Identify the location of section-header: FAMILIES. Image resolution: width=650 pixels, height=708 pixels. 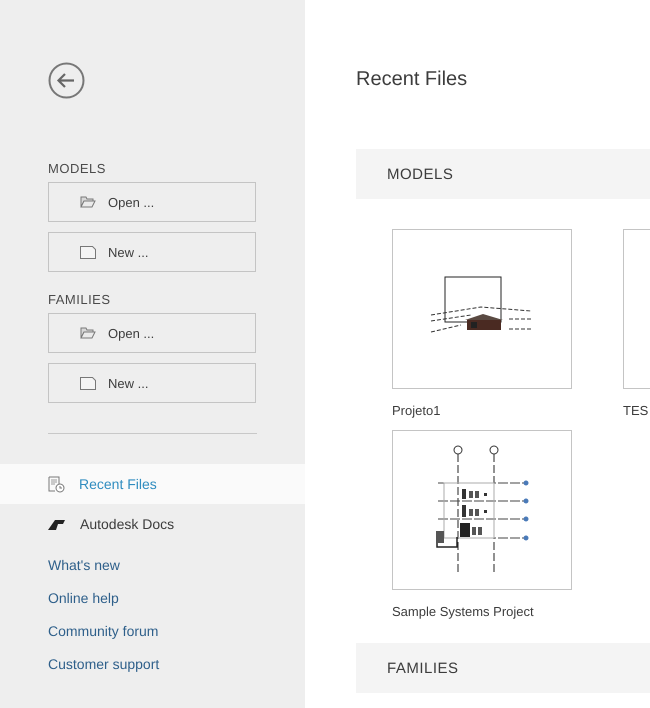
(503, 668).